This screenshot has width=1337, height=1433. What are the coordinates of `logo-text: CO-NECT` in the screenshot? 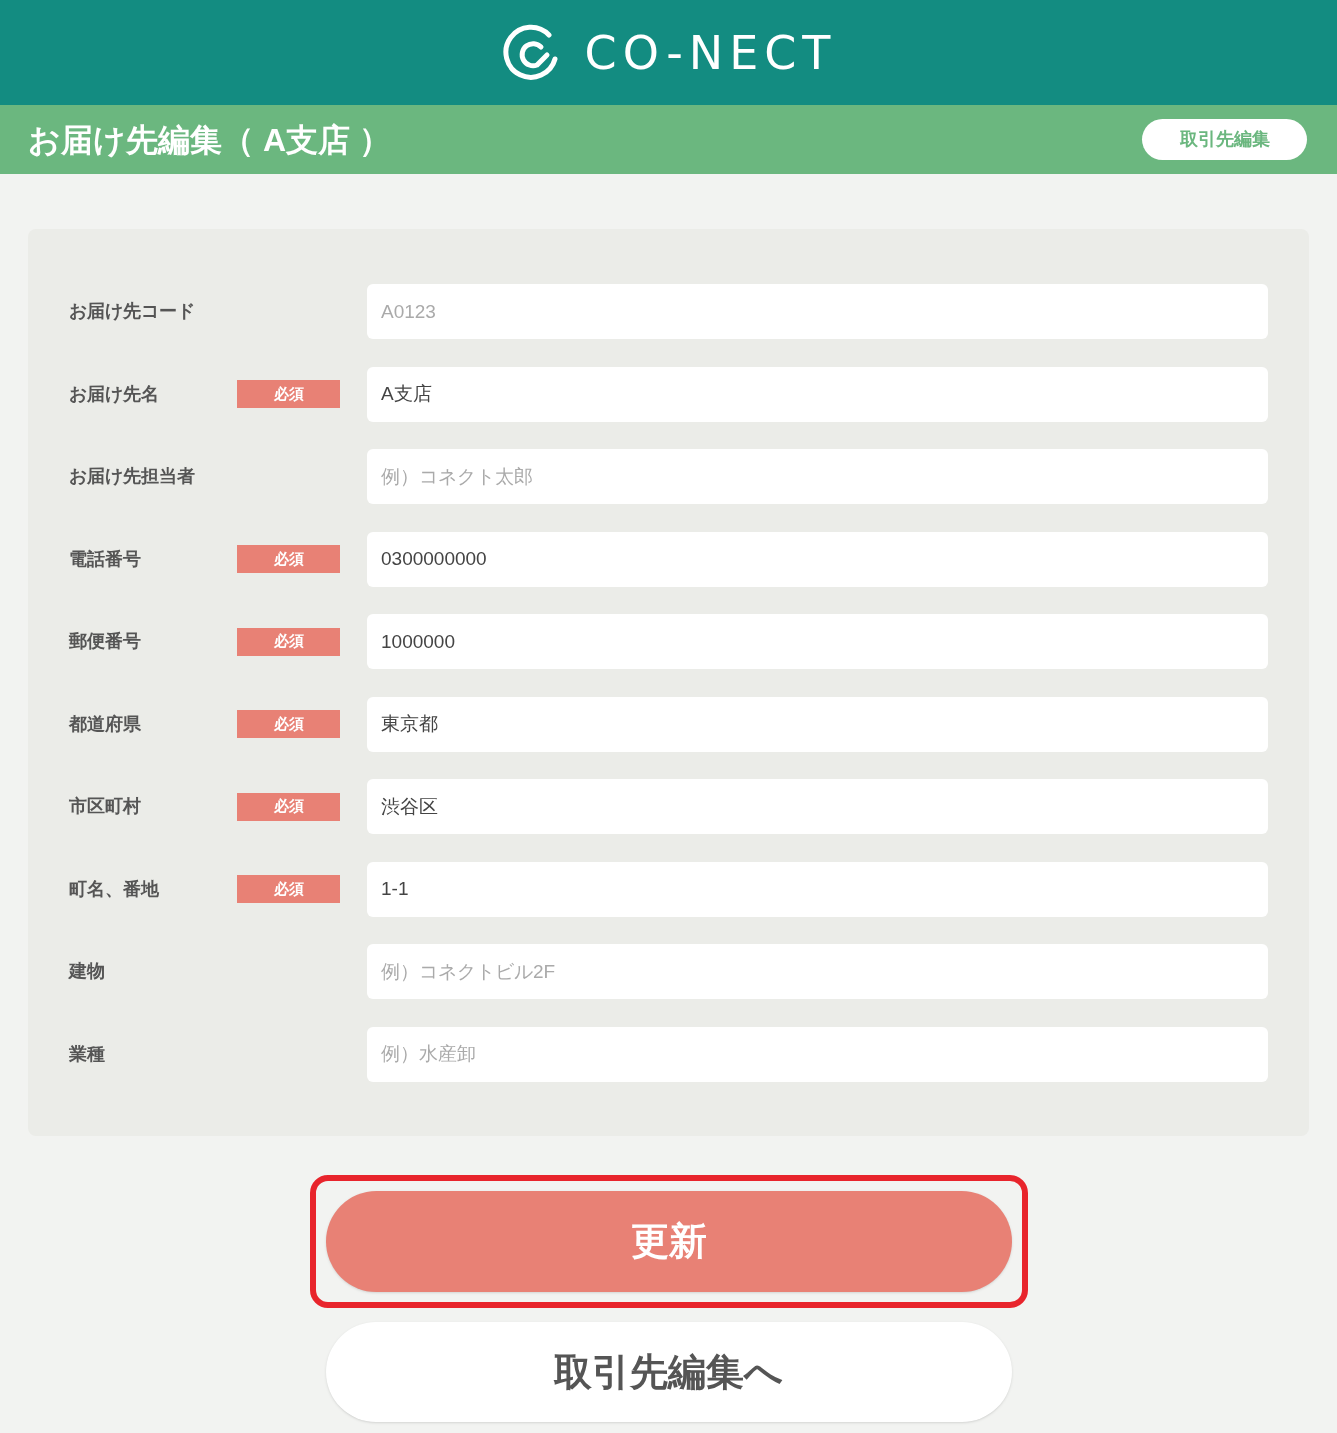 It's located at (710, 52).